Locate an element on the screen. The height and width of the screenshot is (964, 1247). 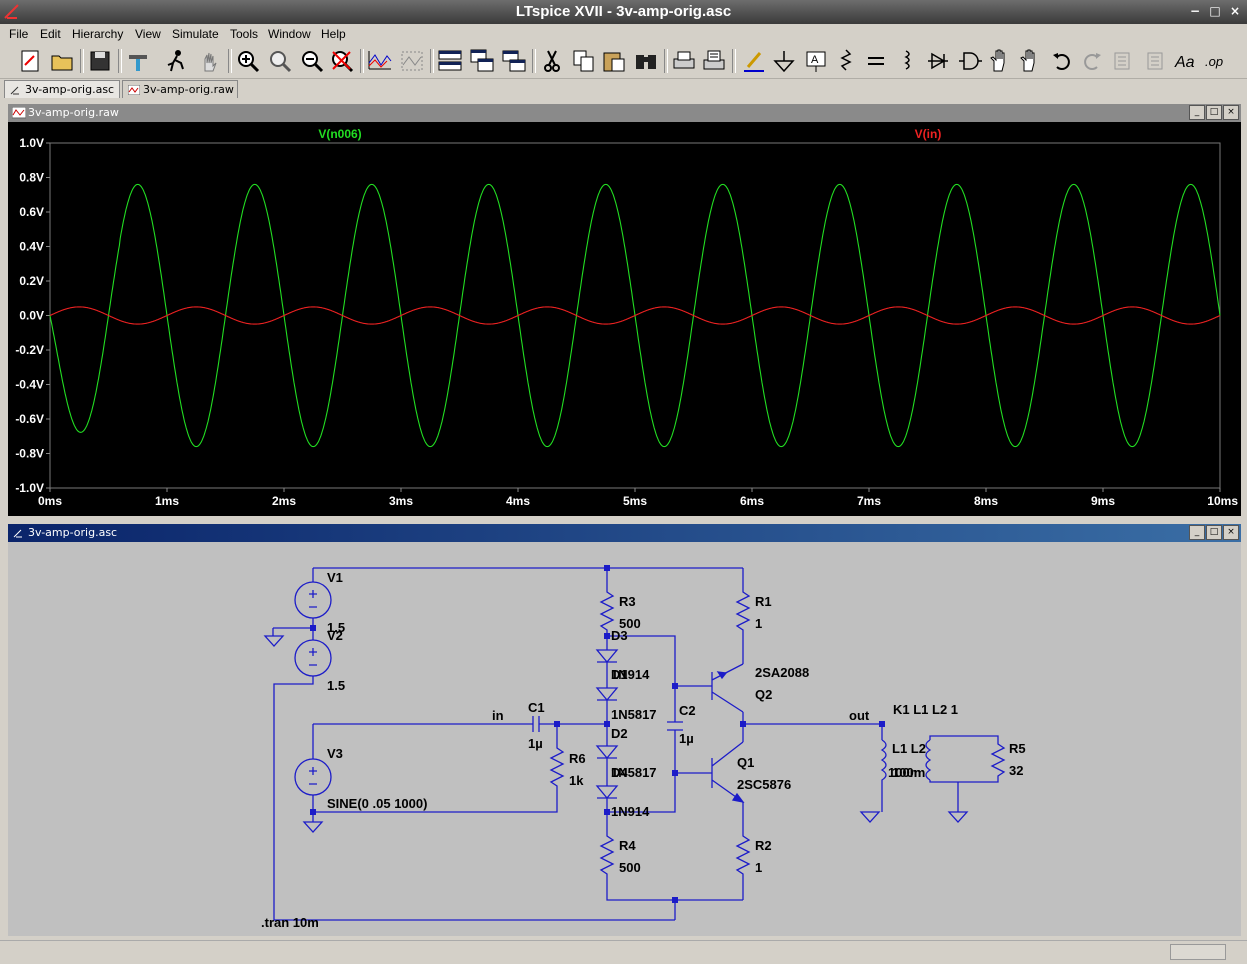
label-d2: D2 is located at coordinates (619, 733).